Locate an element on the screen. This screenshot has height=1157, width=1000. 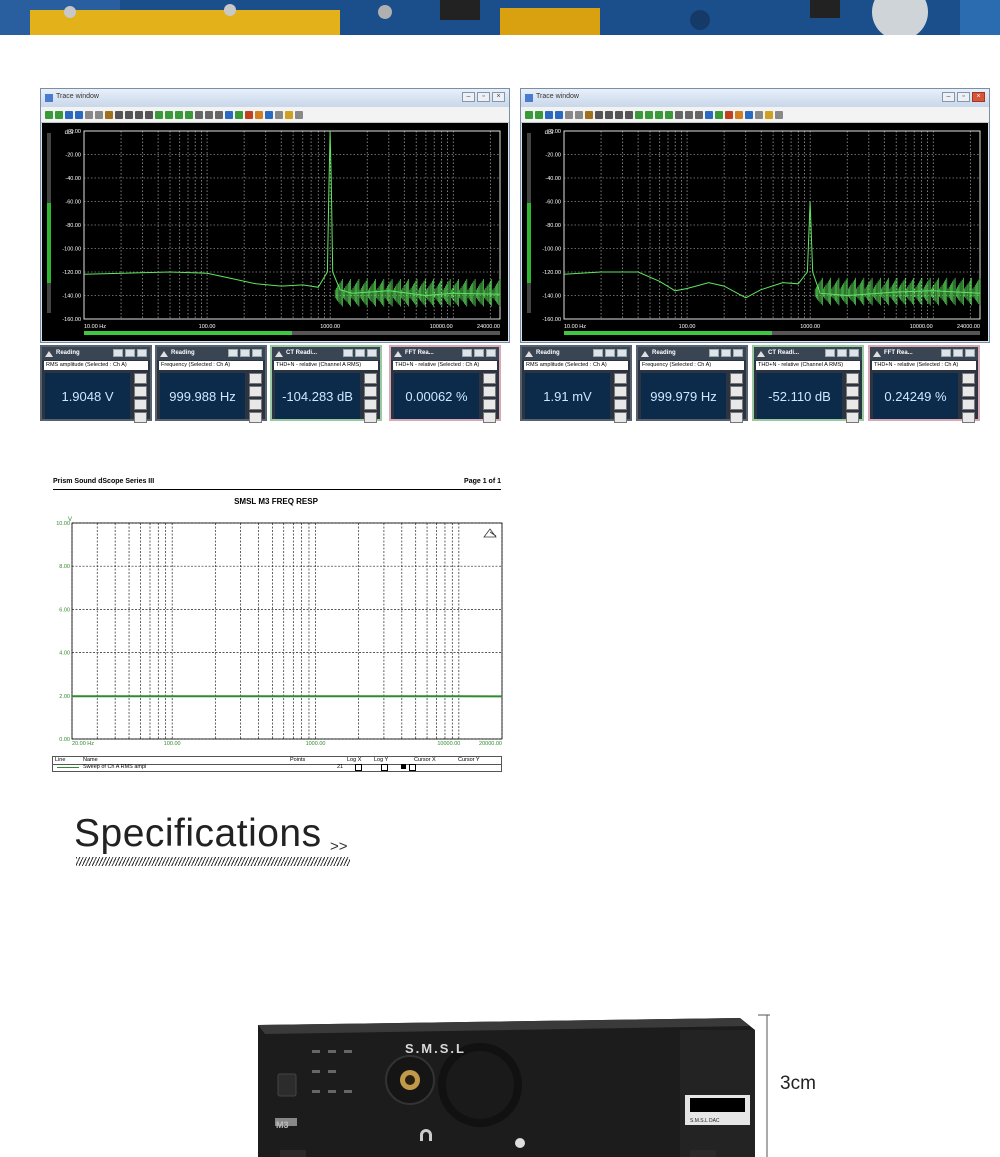
log-x-checkbox is located at coordinates (358, 767).